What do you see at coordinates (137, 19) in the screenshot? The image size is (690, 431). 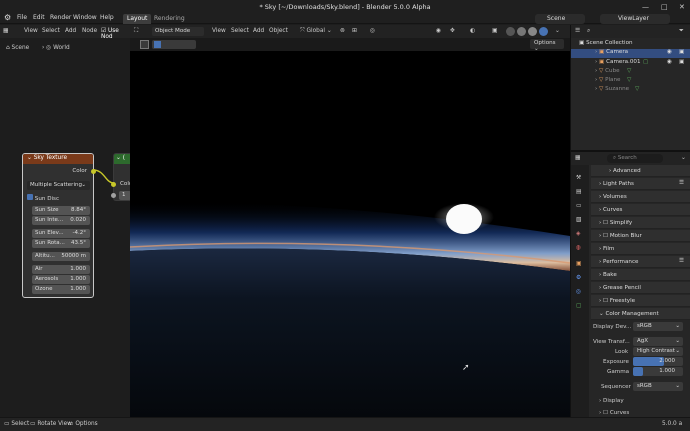 I see `tab-layout: Layout` at bounding box center [137, 19].